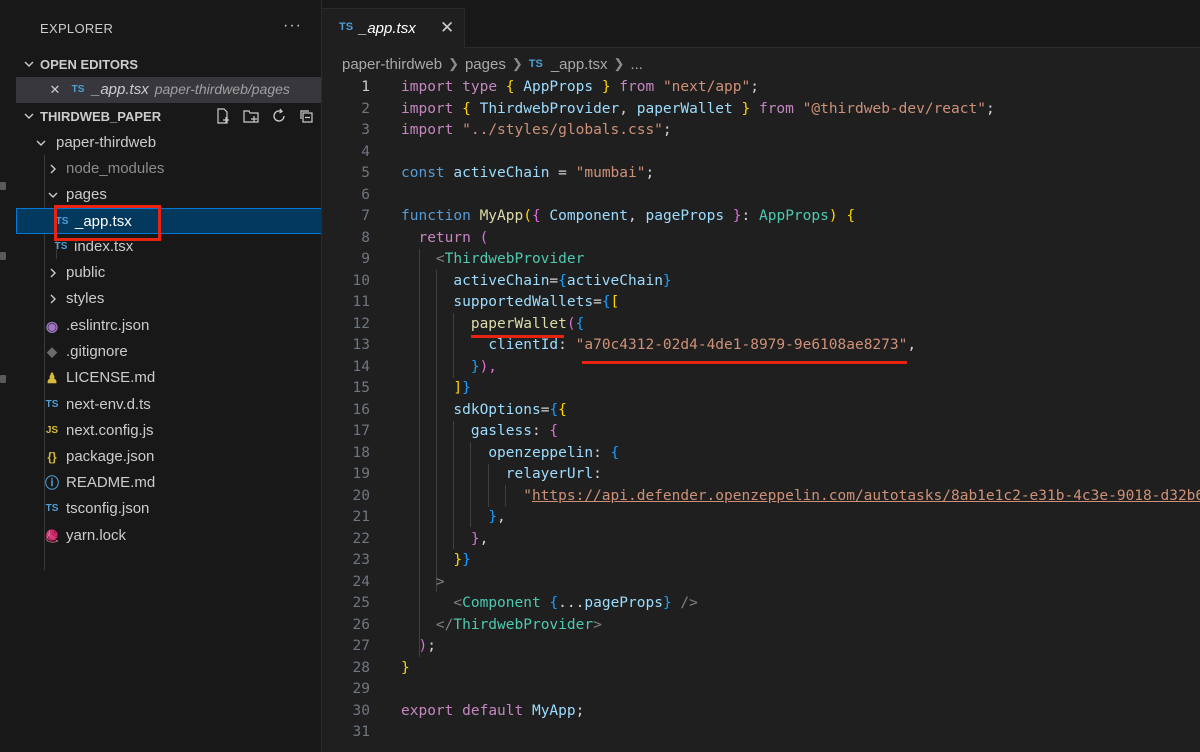 Image resolution: width=1200 pixels, height=752 pixels. What do you see at coordinates (97, 351) in the screenshot?
I see `tree-item-label: .gitignore` at bounding box center [97, 351].